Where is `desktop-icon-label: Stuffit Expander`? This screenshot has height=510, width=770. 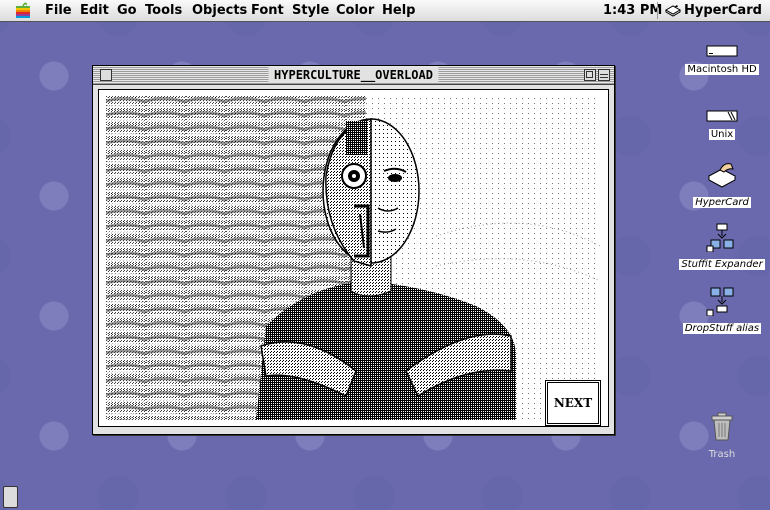
desktop-icon-label: Stuffit Expander is located at coordinates (722, 264).